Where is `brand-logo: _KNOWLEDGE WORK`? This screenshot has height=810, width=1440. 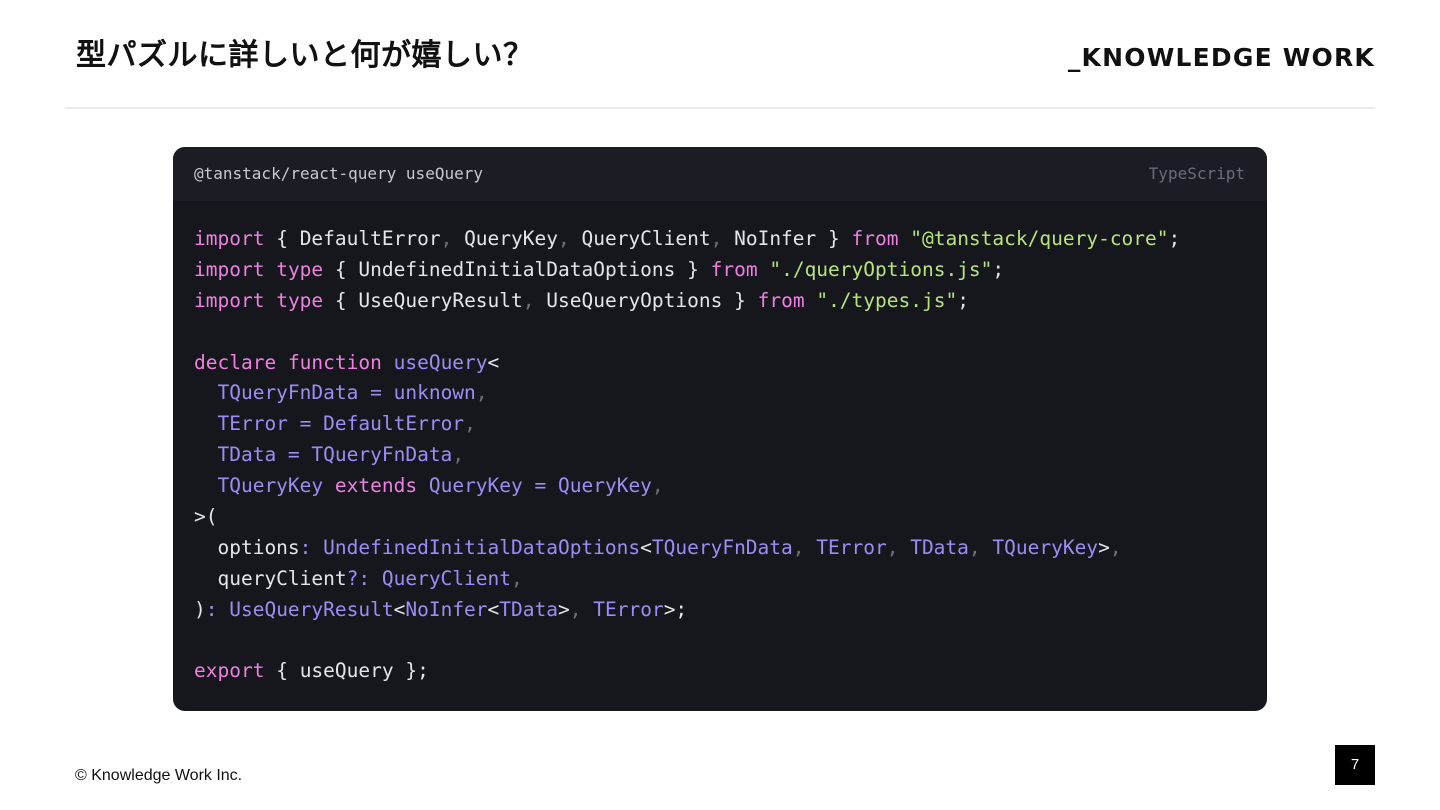 brand-logo: _KNOWLEDGE WORK is located at coordinates (1221, 57).